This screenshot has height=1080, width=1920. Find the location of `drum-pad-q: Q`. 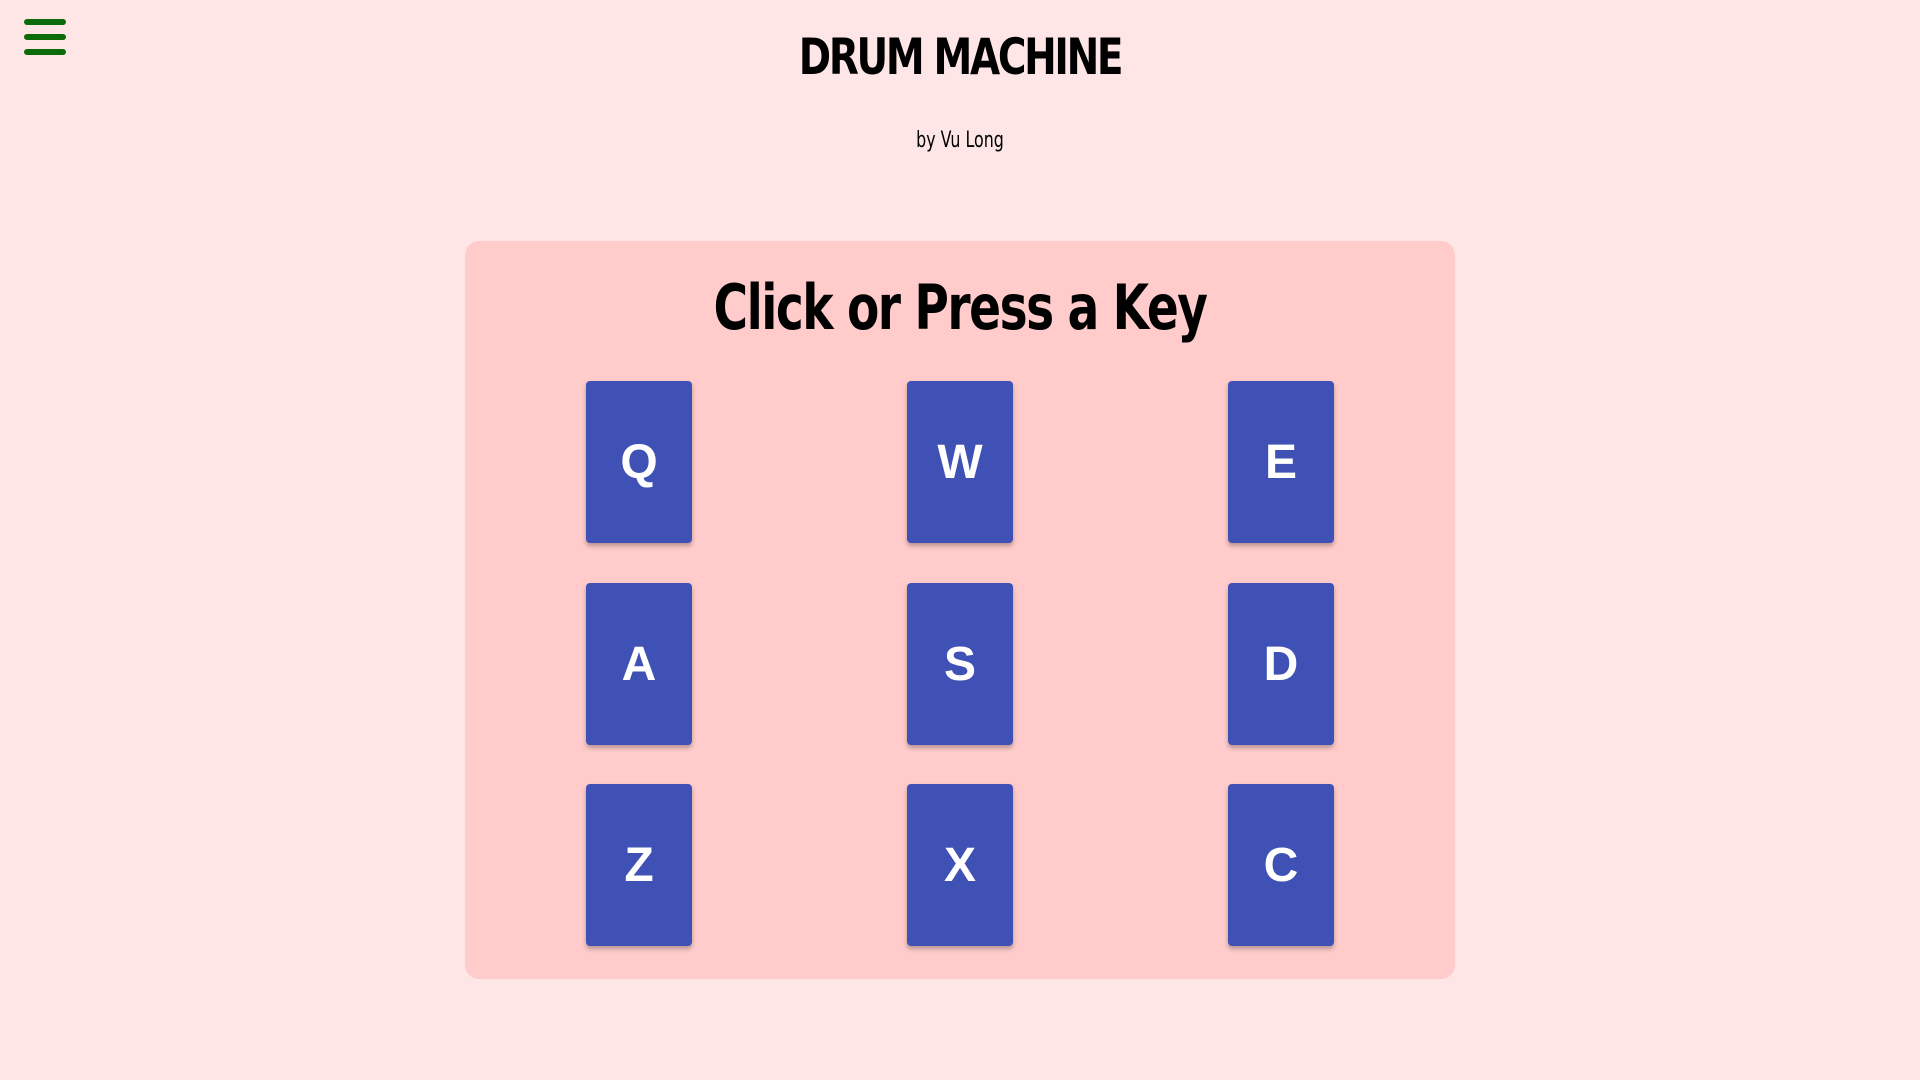

drum-pad-q: Q is located at coordinates (639, 462).